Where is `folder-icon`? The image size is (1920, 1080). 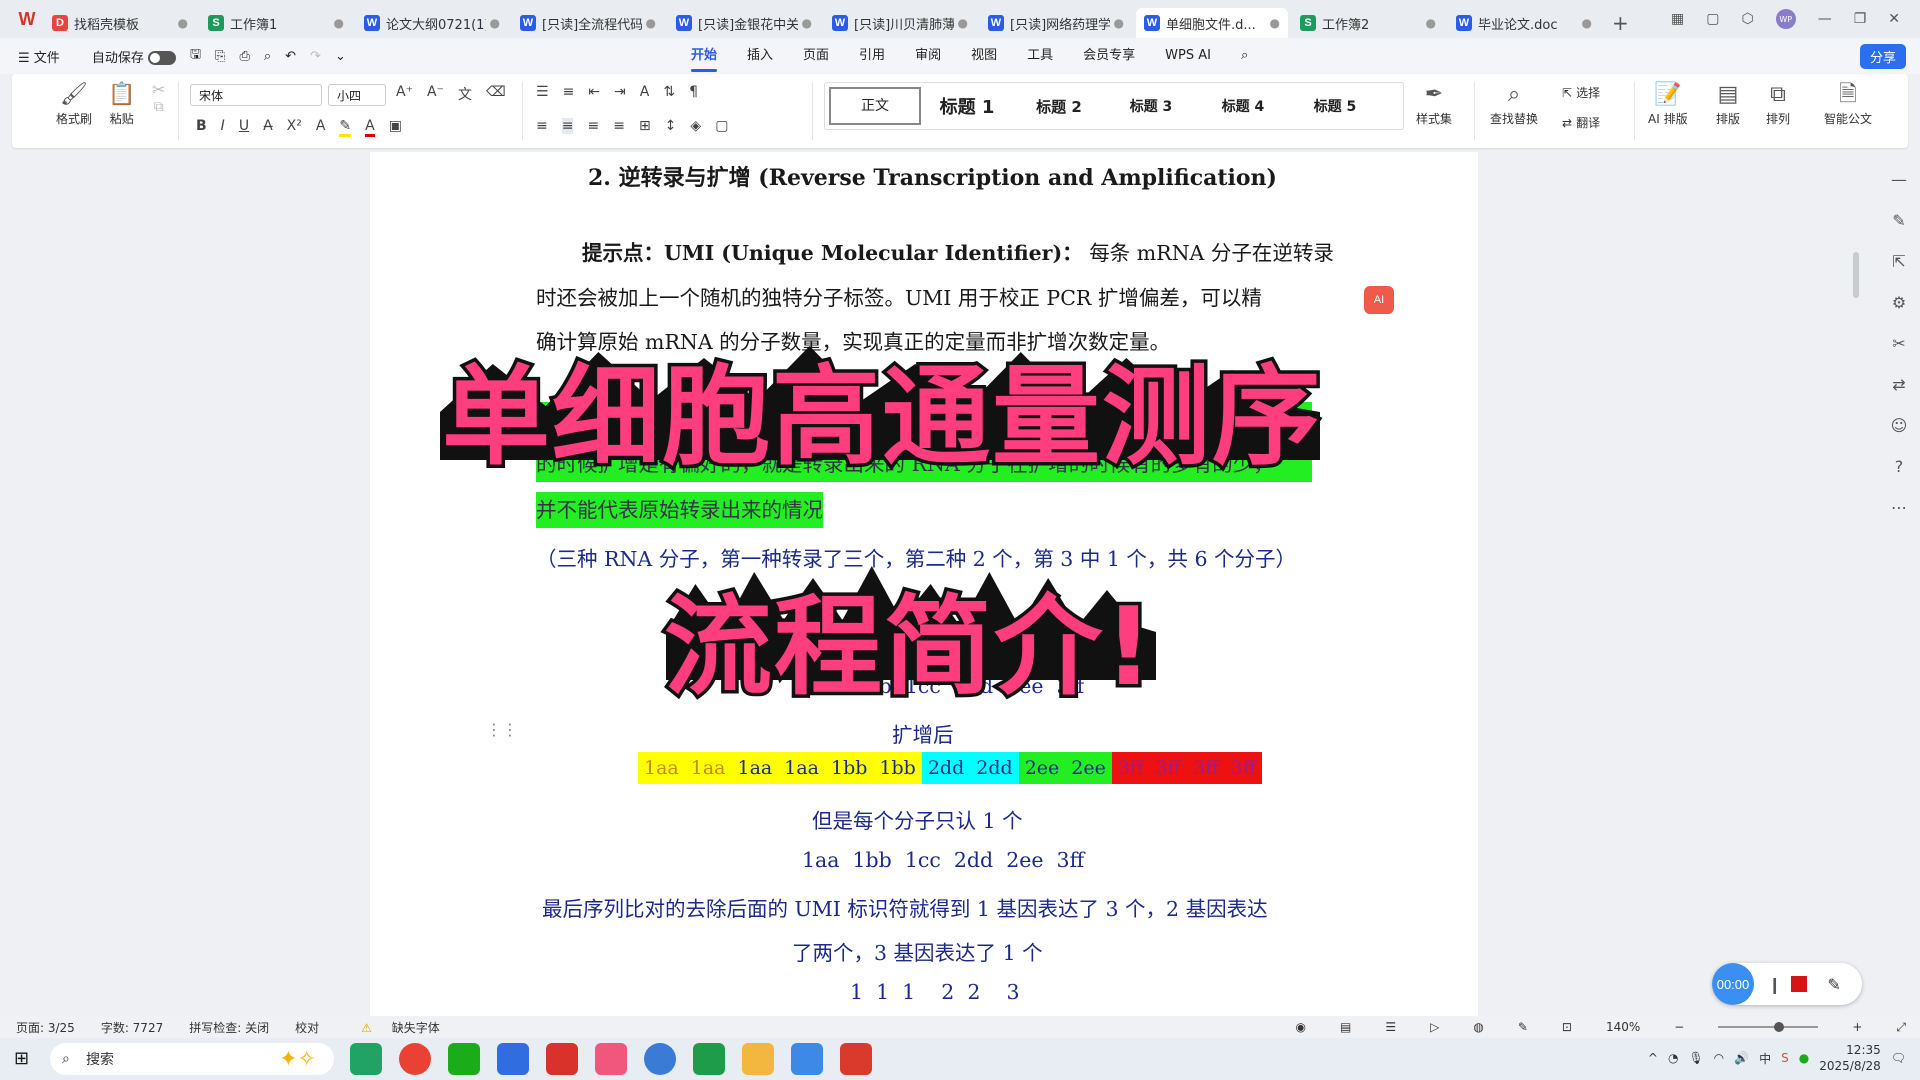 folder-icon is located at coordinates (758, 1059).